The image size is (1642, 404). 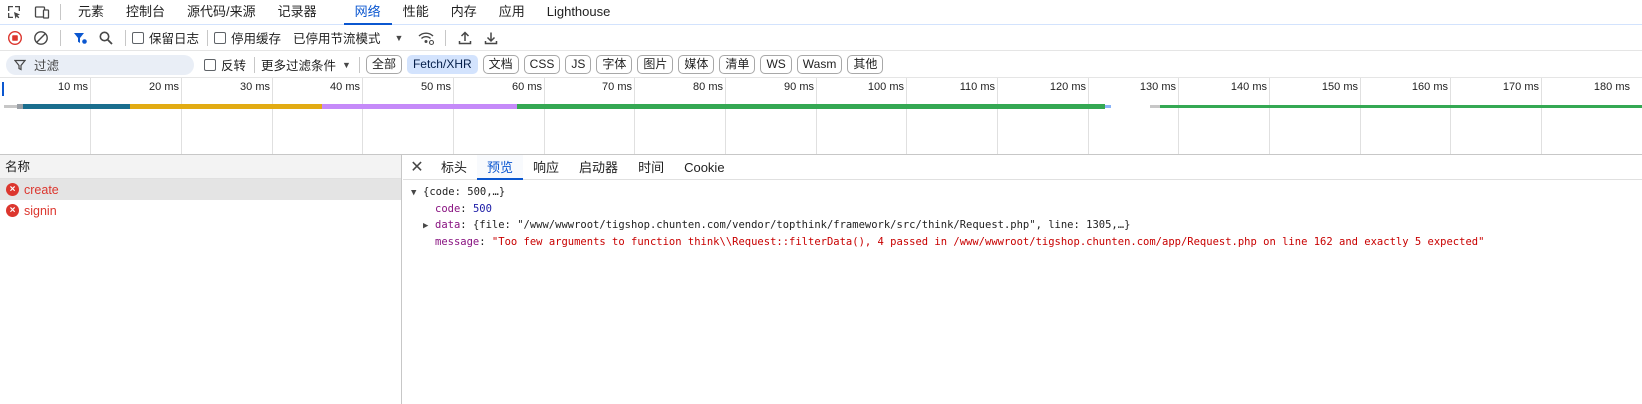 I want to click on more-filters-label: 更多过滤条件, so click(x=299, y=66).